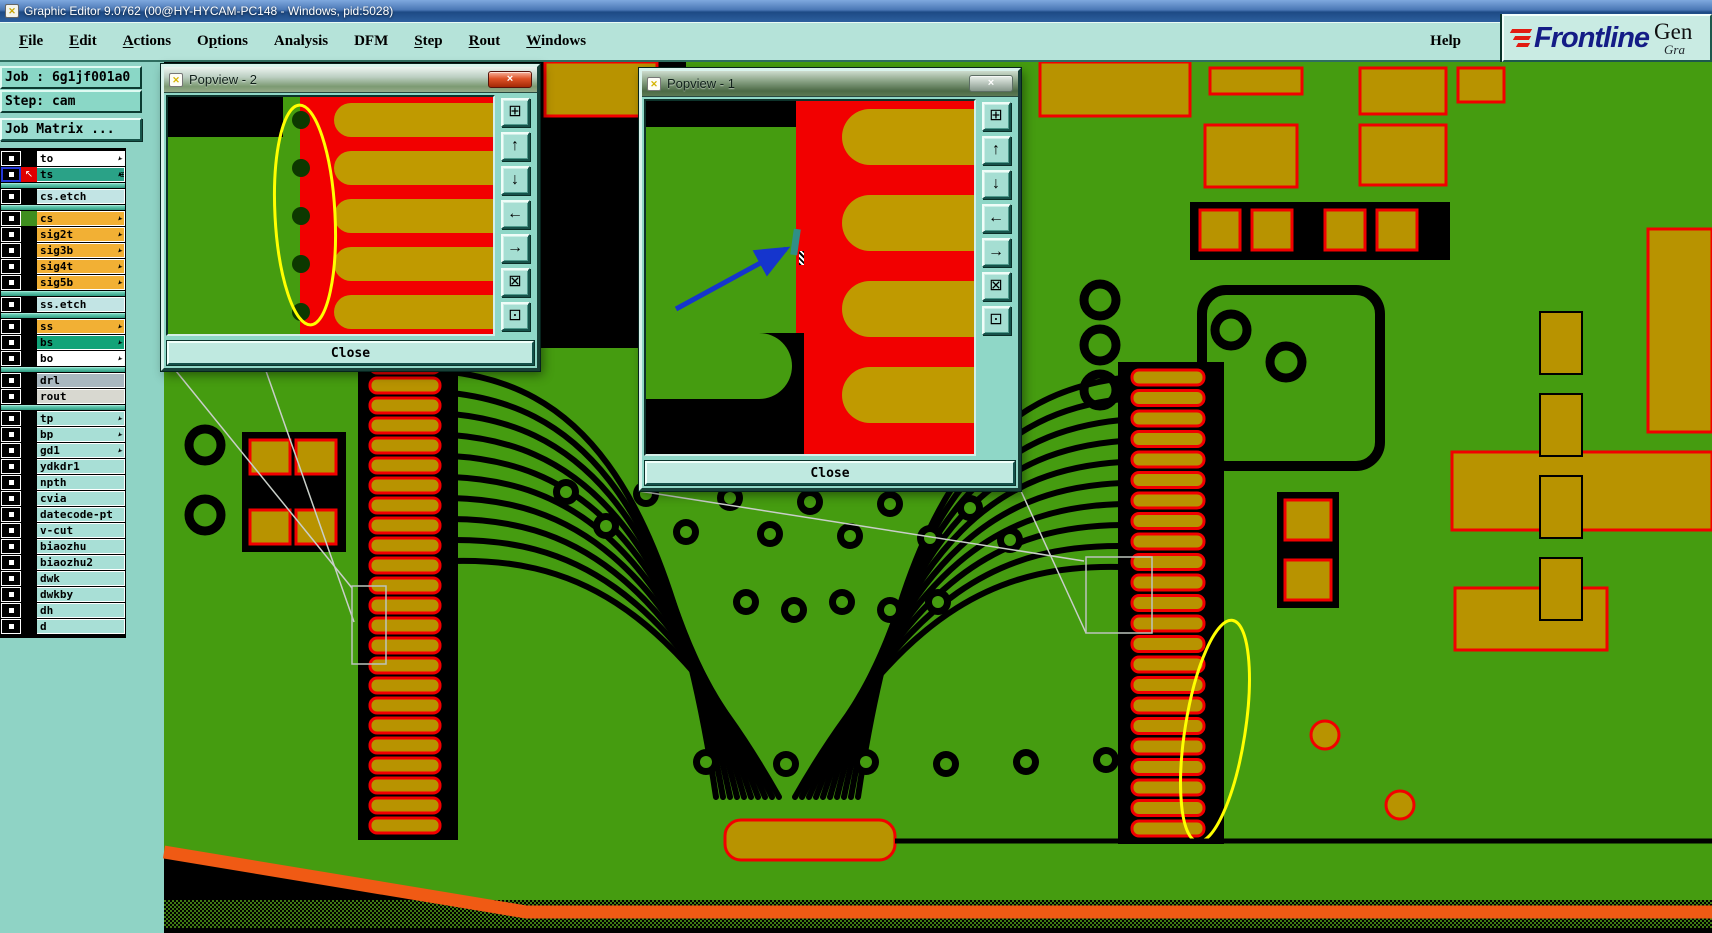 The height and width of the screenshot is (933, 1712). Describe the element at coordinates (81, 514) in the screenshot. I see `layer-name: datecode-pt` at that location.